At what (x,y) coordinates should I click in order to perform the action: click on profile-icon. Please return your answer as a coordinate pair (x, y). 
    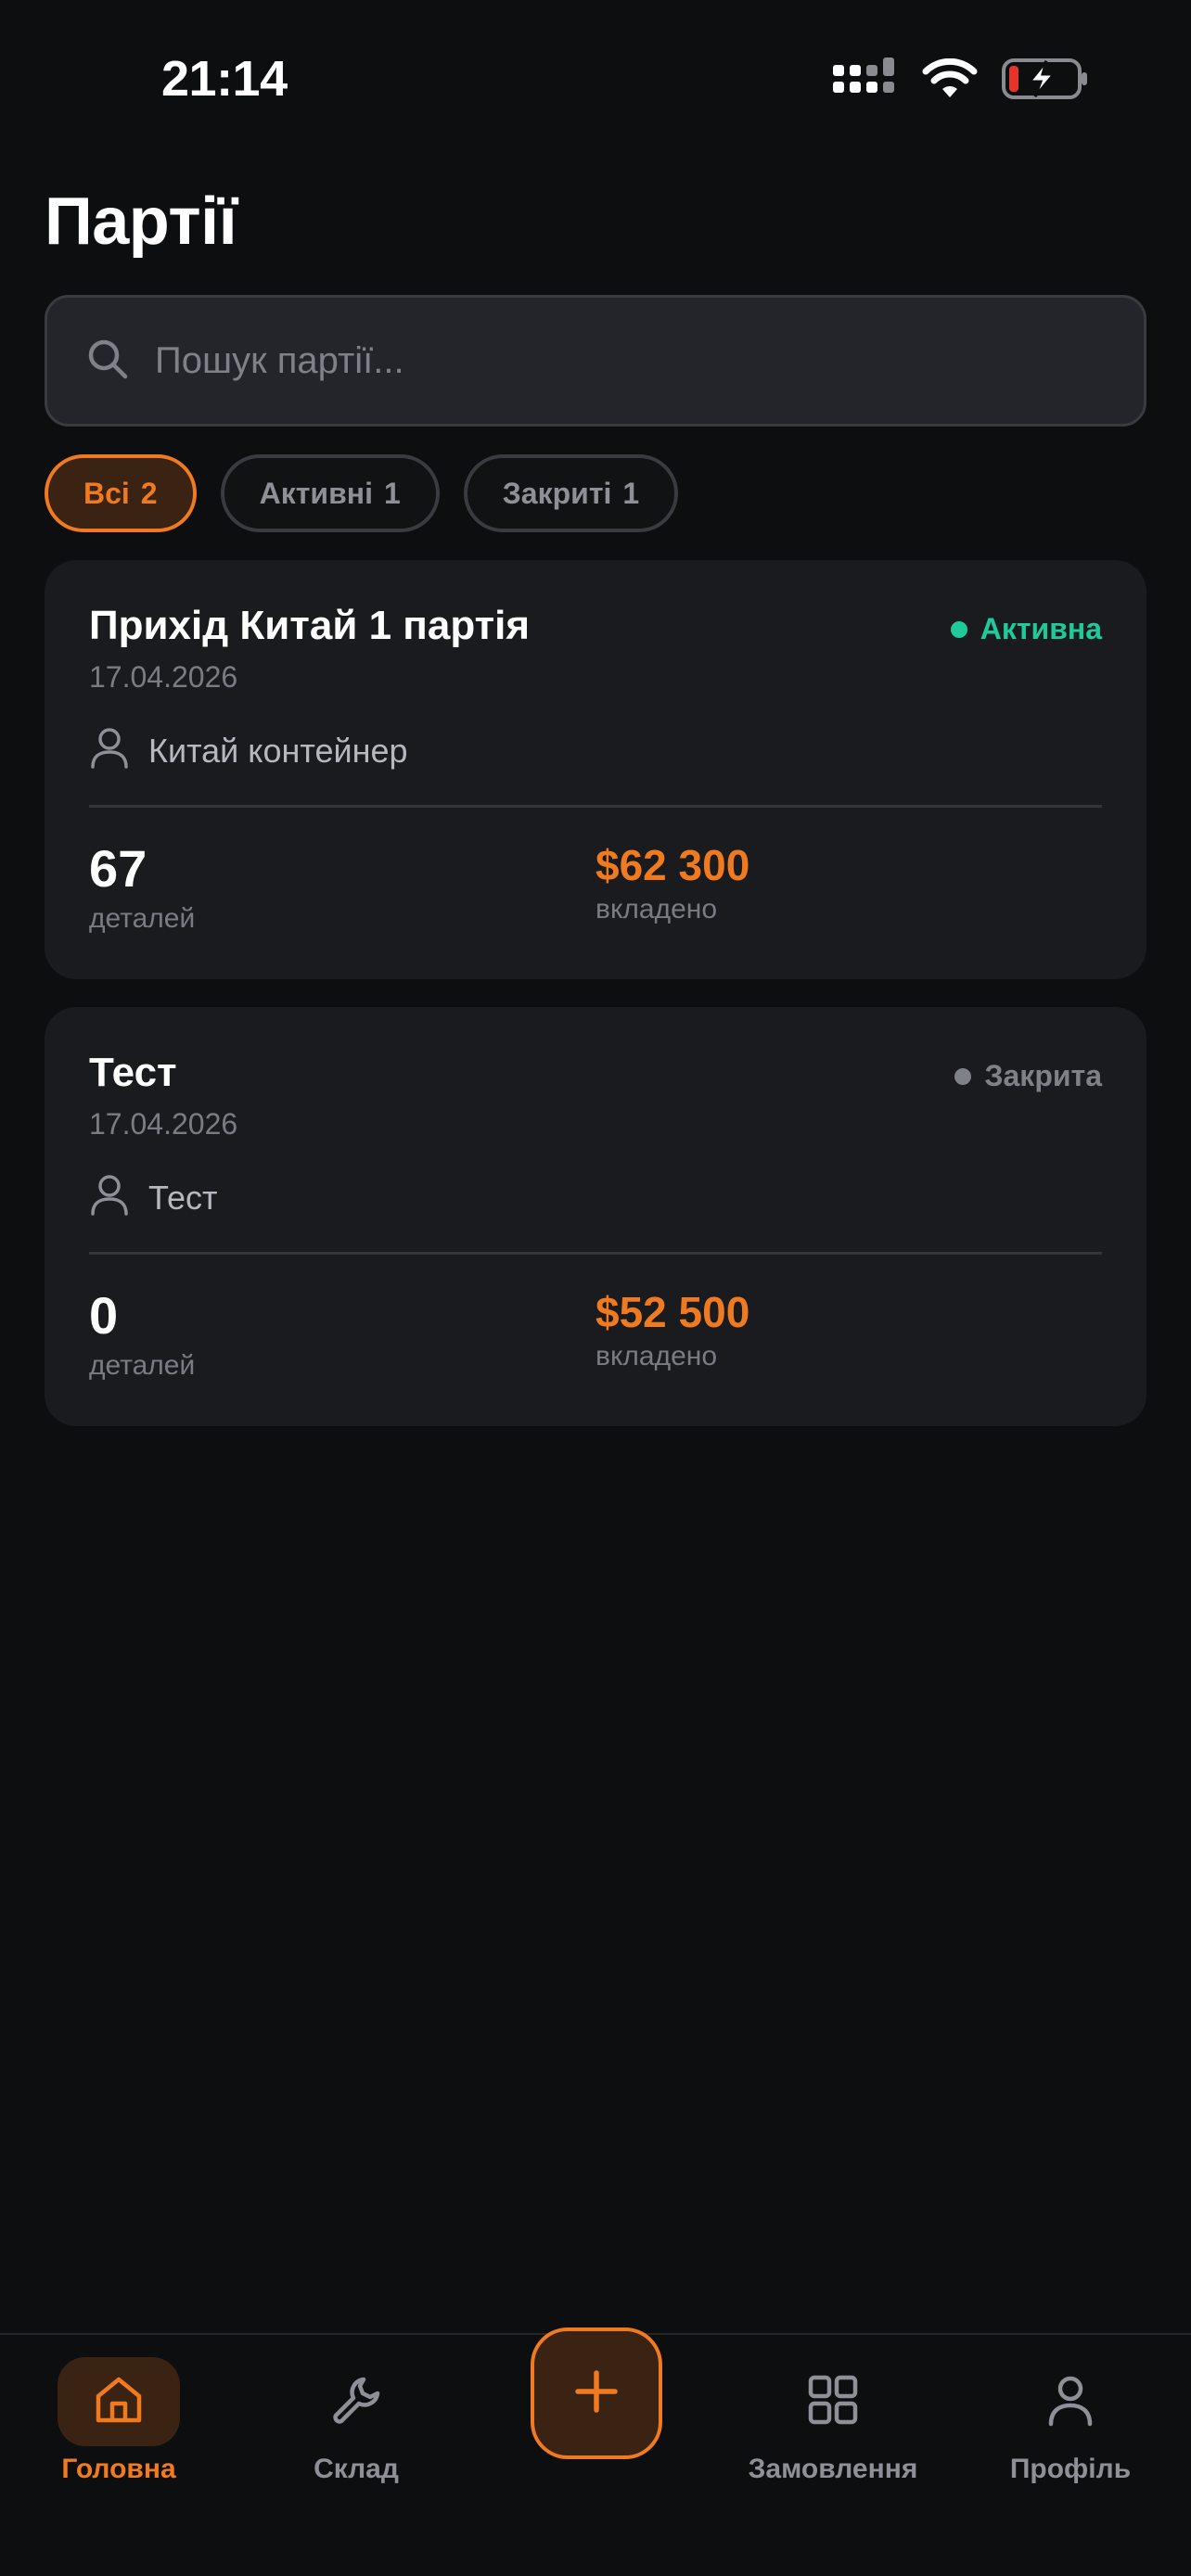
    Looking at the image, I should click on (1070, 2402).